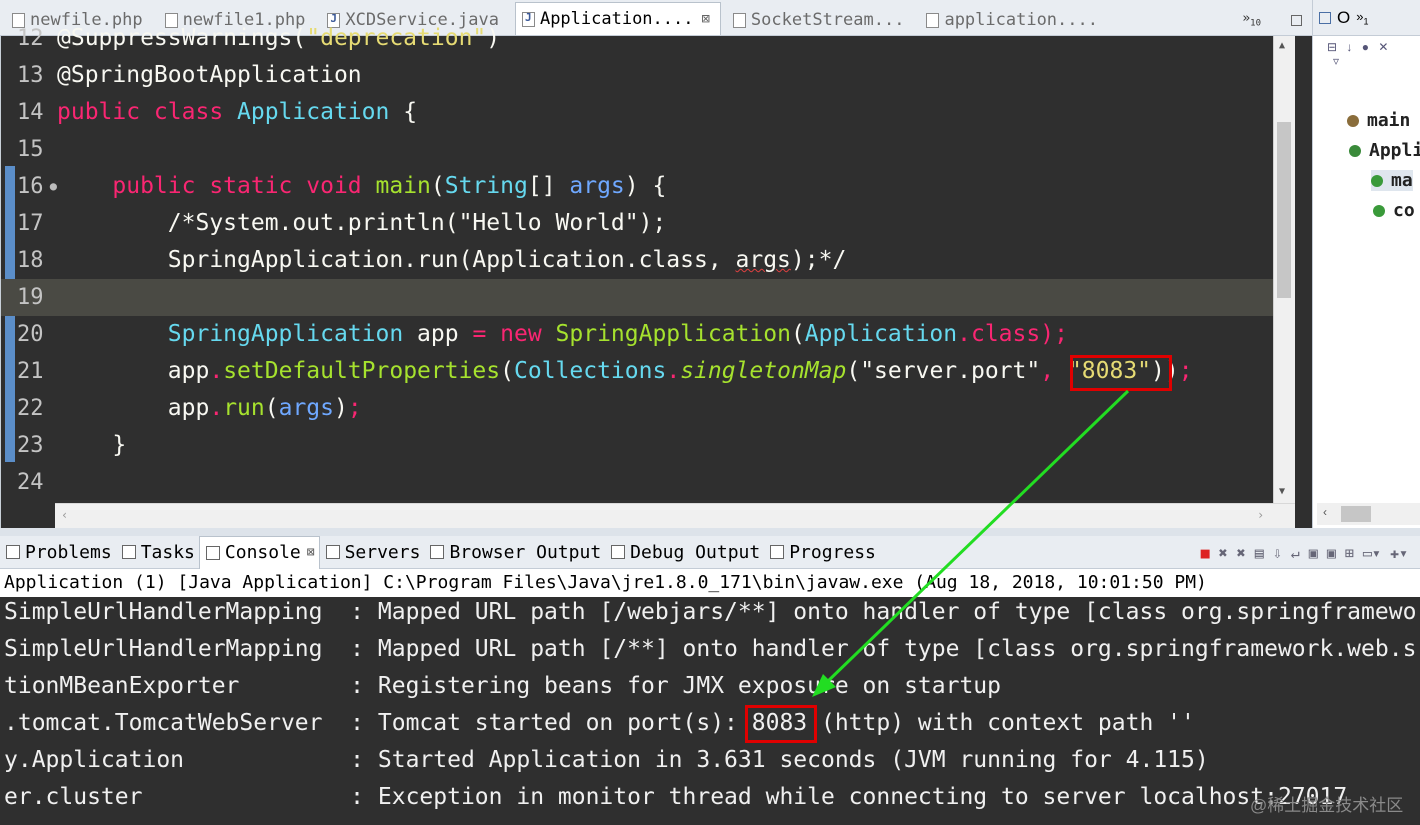  I want to click on outline-panel: O »1 ⊟ ↓ ● ✕ ▿ main Appli ma co ‹, so click(1366, 264).